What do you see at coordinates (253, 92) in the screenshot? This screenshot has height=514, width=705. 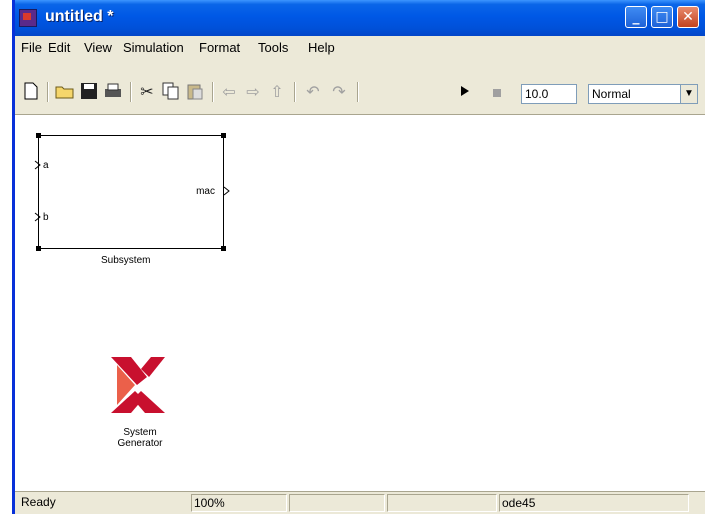 I see `forward-icon: ⇨` at bounding box center [253, 92].